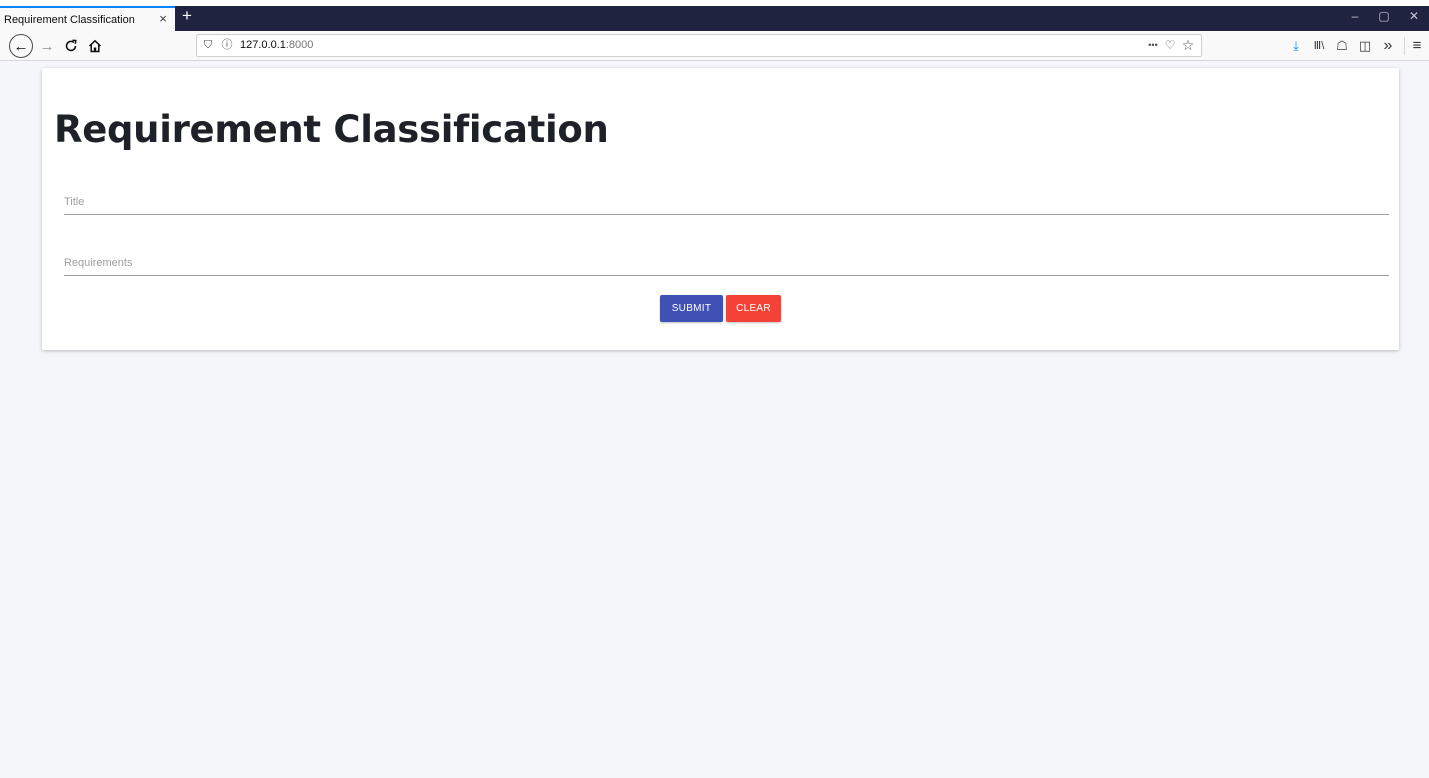 This screenshot has height=778, width=1429. I want to click on download-icon: ⤓, so click(1296, 46).